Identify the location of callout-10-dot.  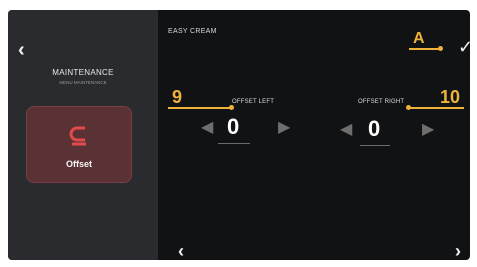
(408, 107).